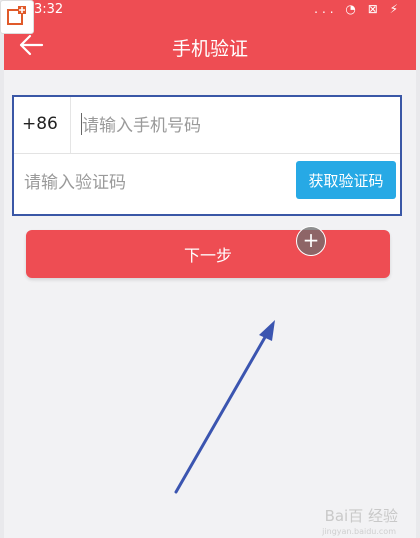 Image resolution: width=420 pixels, height=538 pixels. Describe the element at coordinates (2, 269) in the screenshot. I see `left-edge` at that location.